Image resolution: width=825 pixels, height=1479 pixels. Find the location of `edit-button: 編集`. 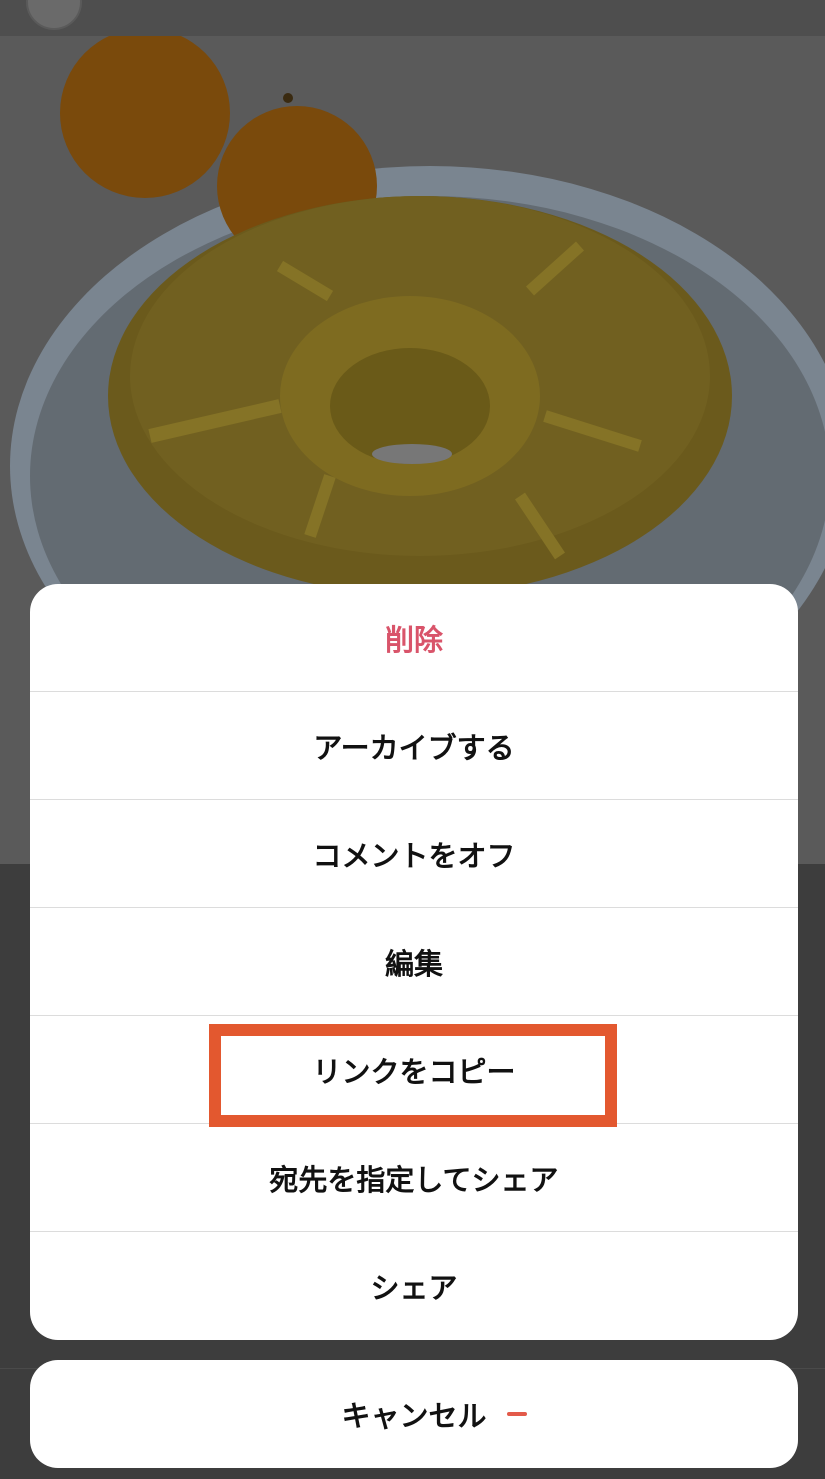

edit-button: 編集 is located at coordinates (414, 962).